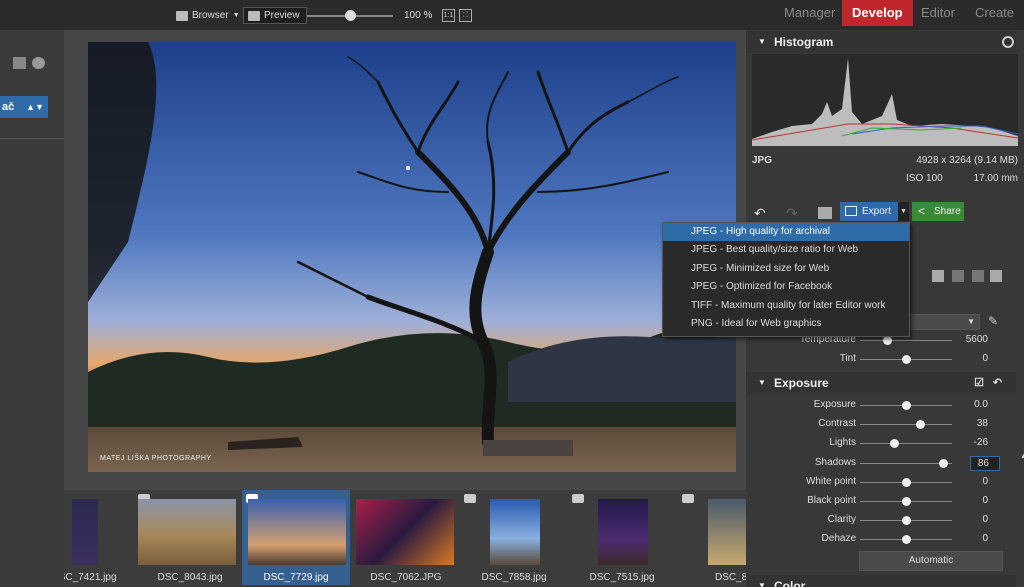 The width and height of the screenshot is (1024, 587). I want to click on divider, so click(32, 138).